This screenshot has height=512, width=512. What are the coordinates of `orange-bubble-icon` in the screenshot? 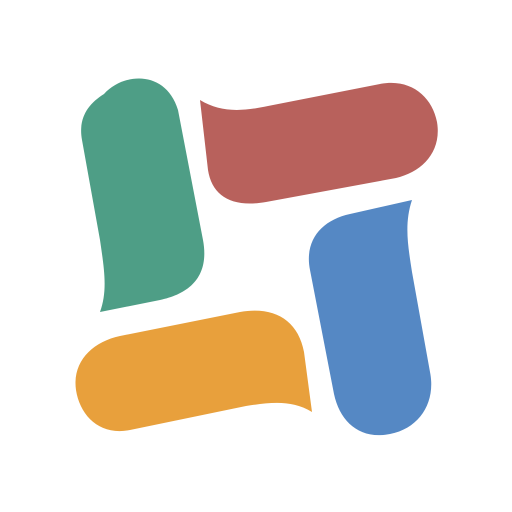 It's located at (194, 371).